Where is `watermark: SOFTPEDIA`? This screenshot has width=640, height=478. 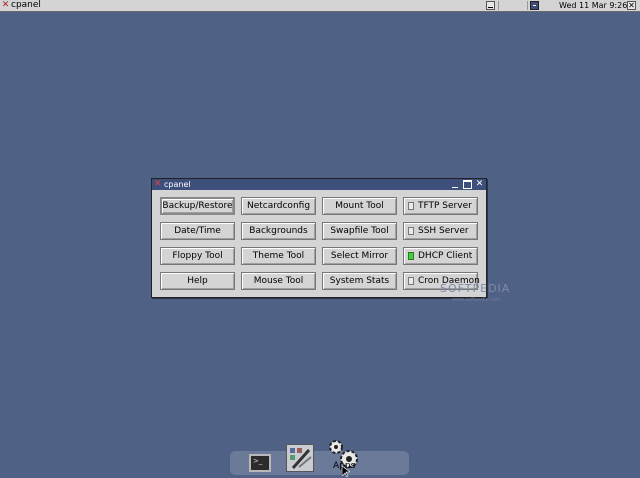 watermark: SOFTPEDIA is located at coordinates (475, 288).